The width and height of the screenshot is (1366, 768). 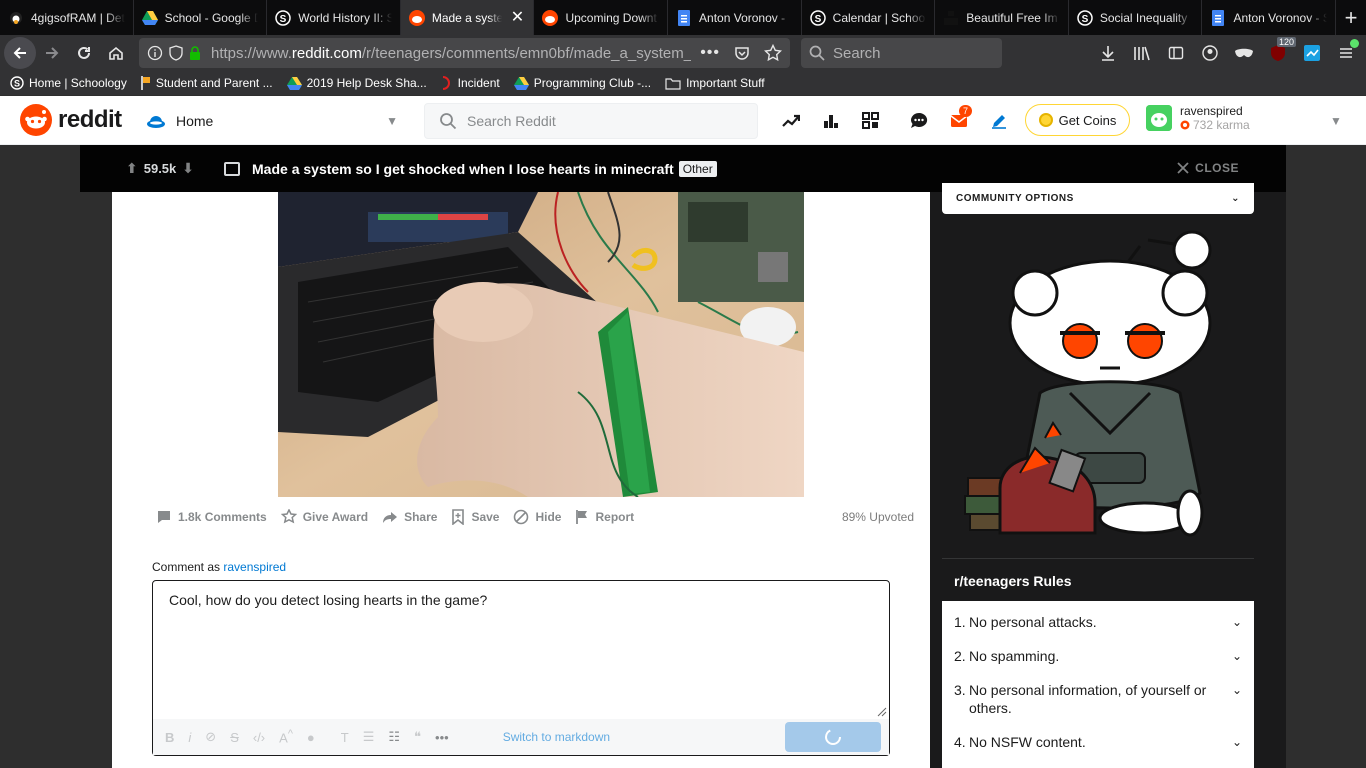 What do you see at coordinates (537, 517) in the screenshot?
I see `hide-button: Hide` at bounding box center [537, 517].